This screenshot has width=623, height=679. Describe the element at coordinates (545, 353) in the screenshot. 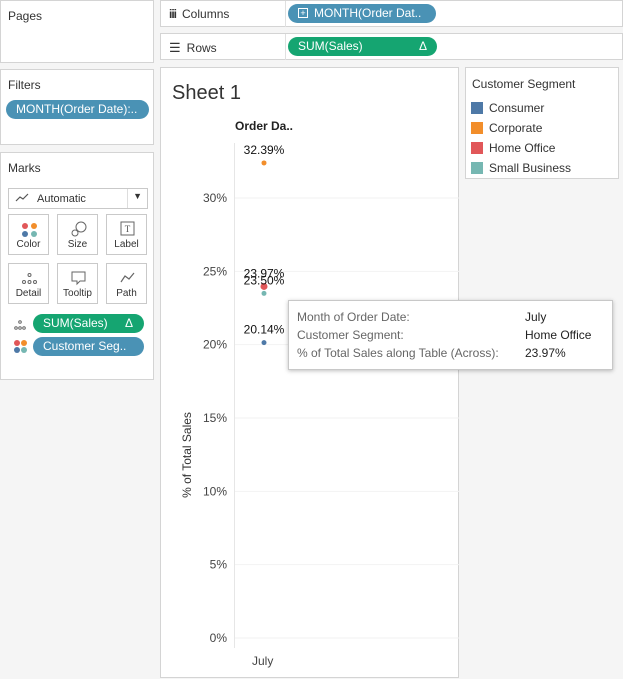

I see `tooltip-value-percent: 23.97%` at that location.